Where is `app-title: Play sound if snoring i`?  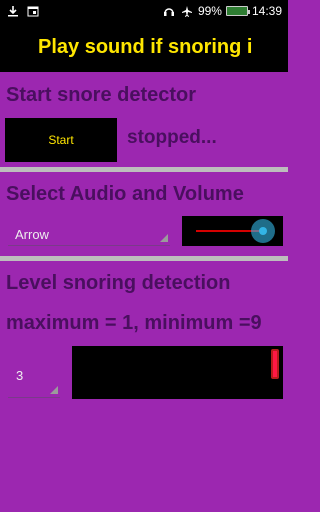 app-title: Play sound if snoring i is located at coordinates (145, 47).